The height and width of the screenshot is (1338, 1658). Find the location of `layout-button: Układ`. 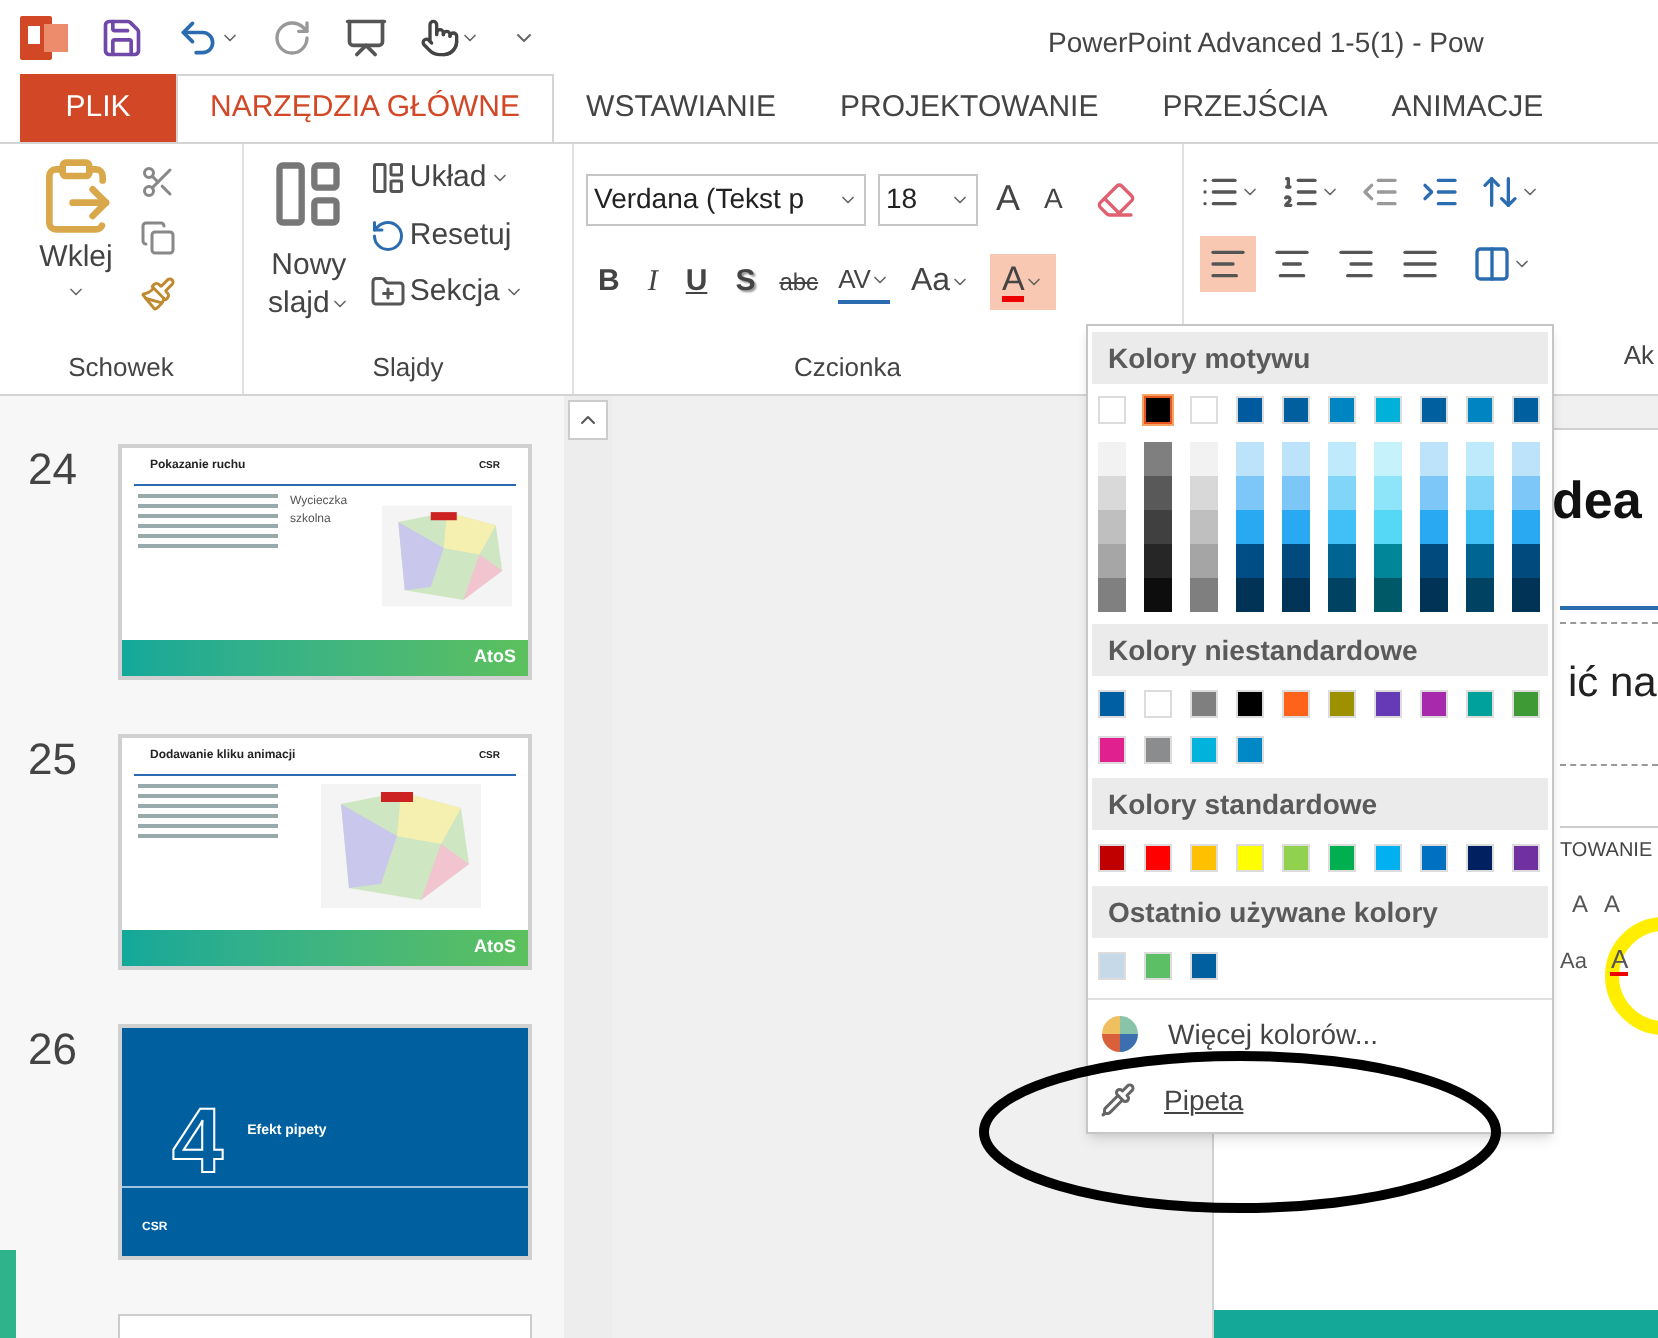

layout-button: Układ is located at coordinates (446, 178).